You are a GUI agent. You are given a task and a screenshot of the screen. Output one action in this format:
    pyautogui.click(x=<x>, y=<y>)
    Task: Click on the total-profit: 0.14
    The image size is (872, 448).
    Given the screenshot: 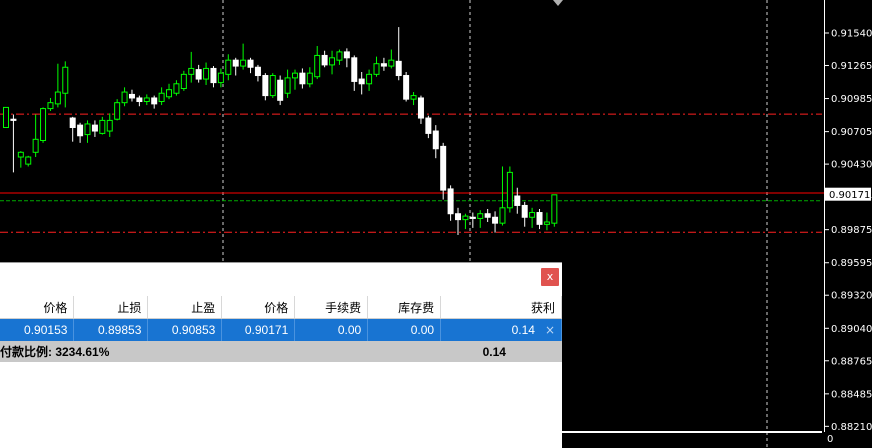 What is the action you would take?
    pyautogui.click(x=501, y=351)
    